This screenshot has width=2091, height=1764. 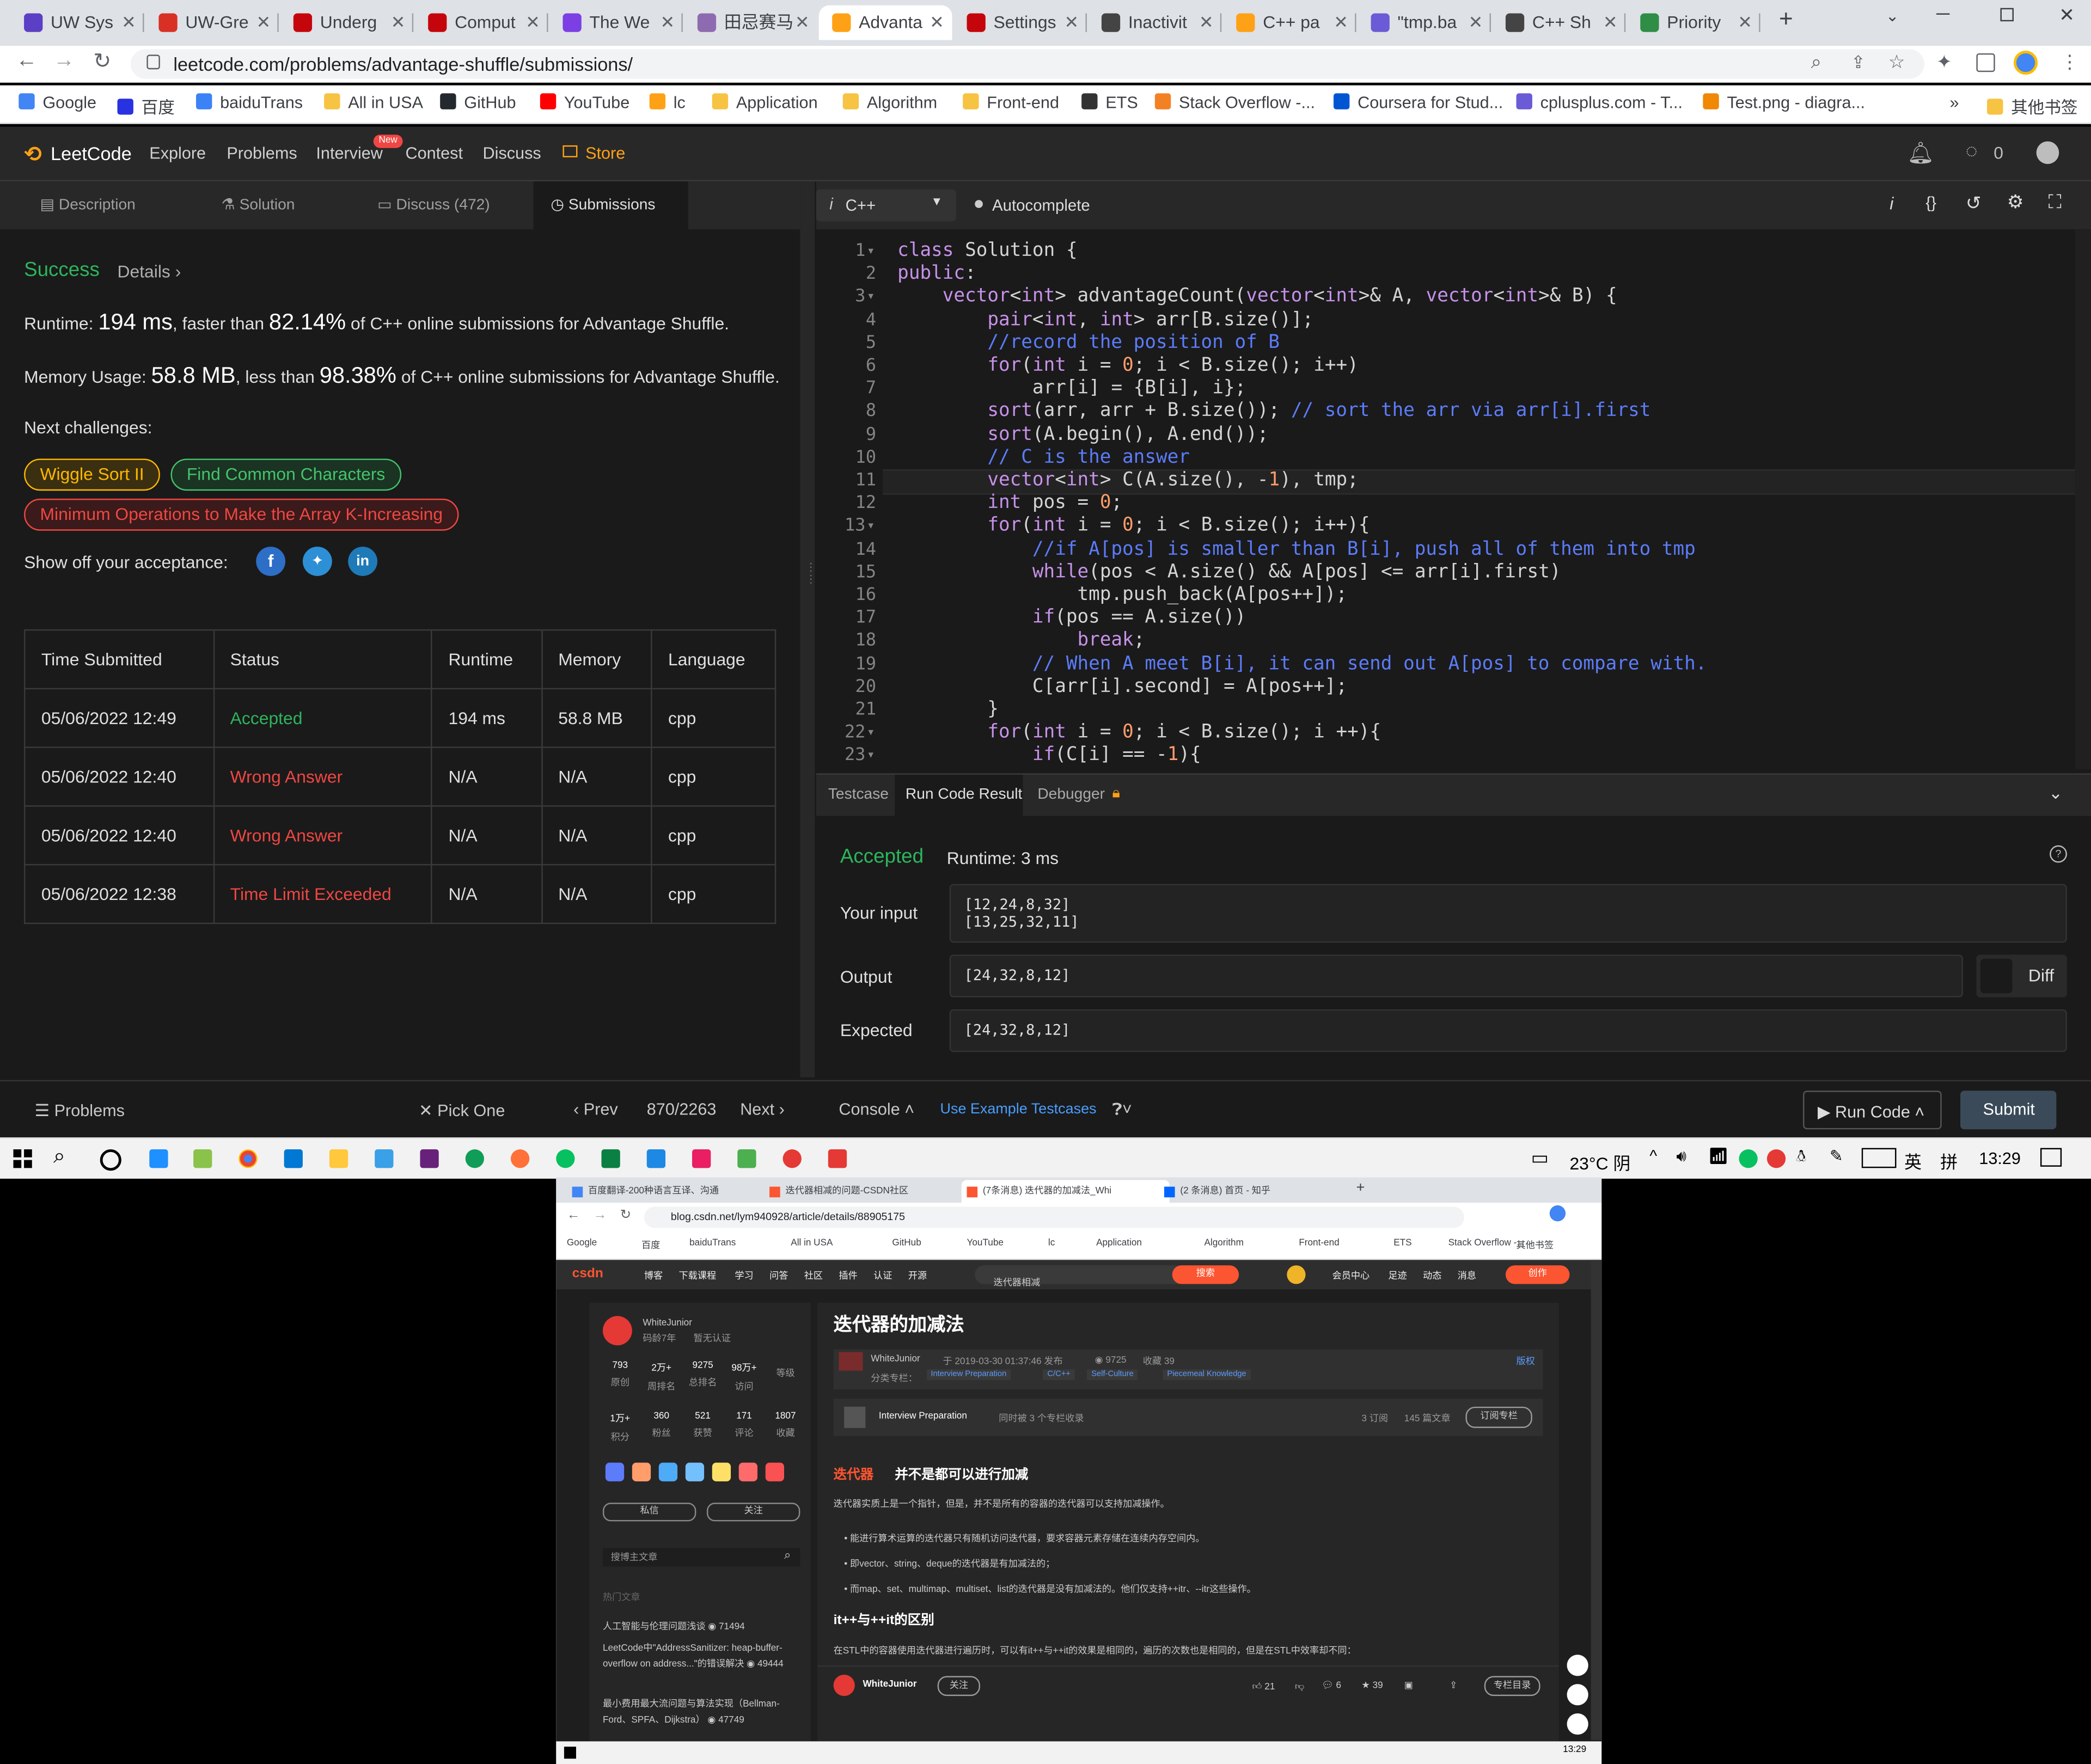 I want to click on s2-tab: (2 条消息) 首页 - 知乎, so click(x=1263, y=1191).